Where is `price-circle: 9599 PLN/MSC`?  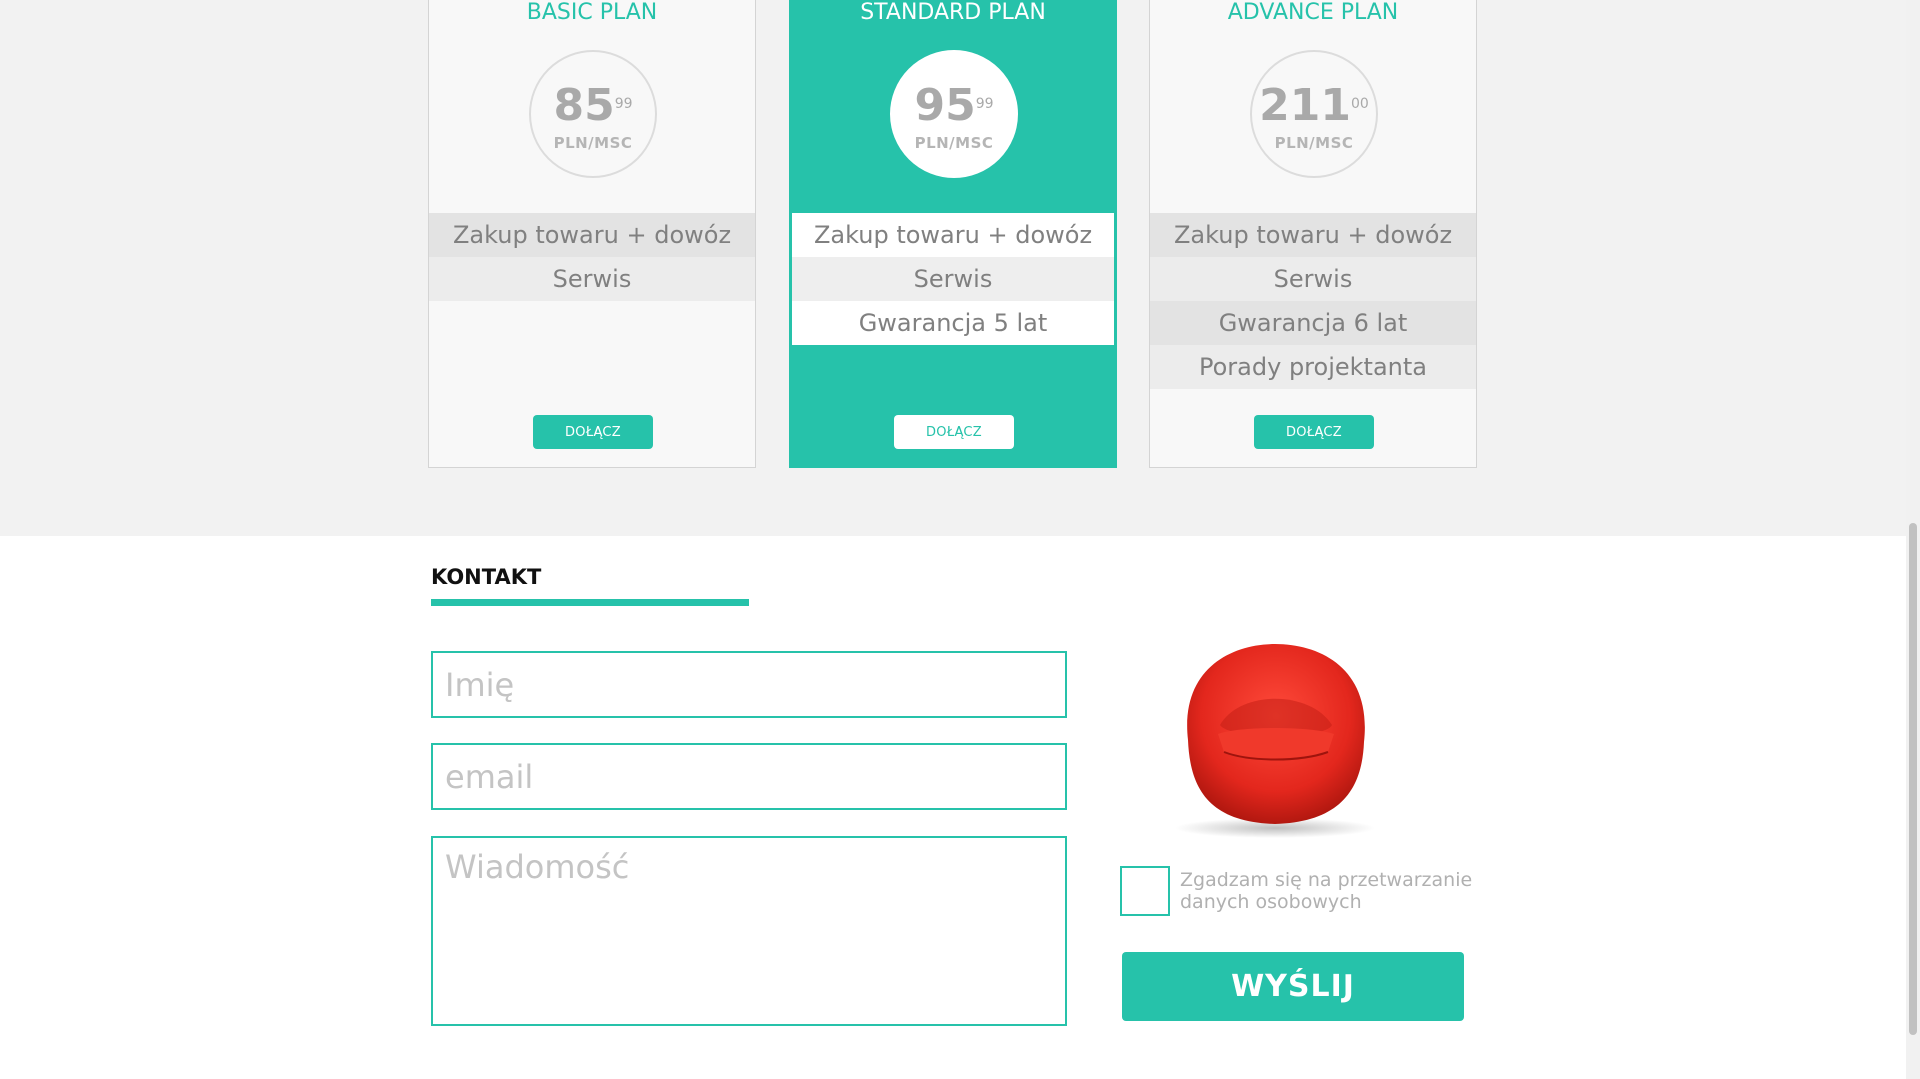 price-circle: 9599 PLN/MSC is located at coordinates (954, 114).